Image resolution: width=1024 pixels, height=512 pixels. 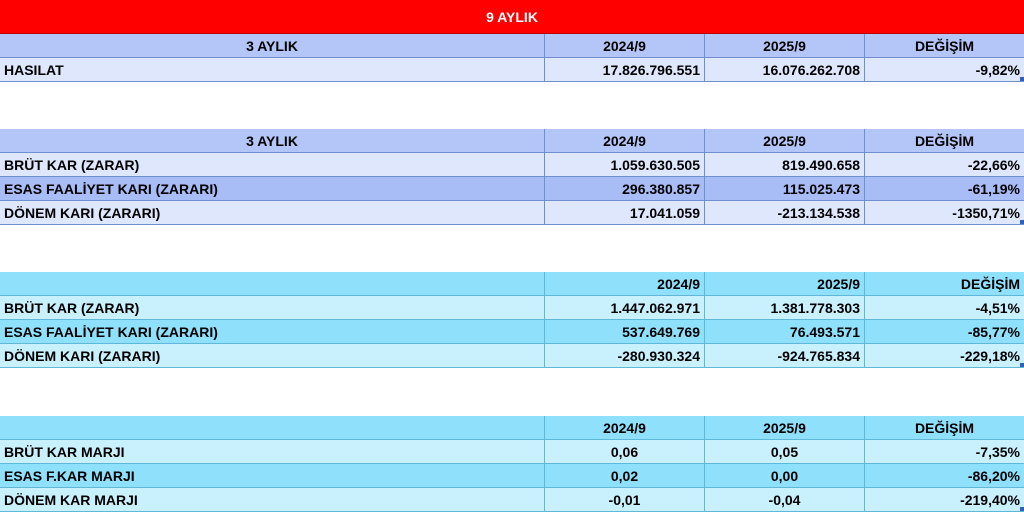 What do you see at coordinates (785, 141) in the screenshot?
I see `block2-header-2025: 2025/9` at bounding box center [785, 141].